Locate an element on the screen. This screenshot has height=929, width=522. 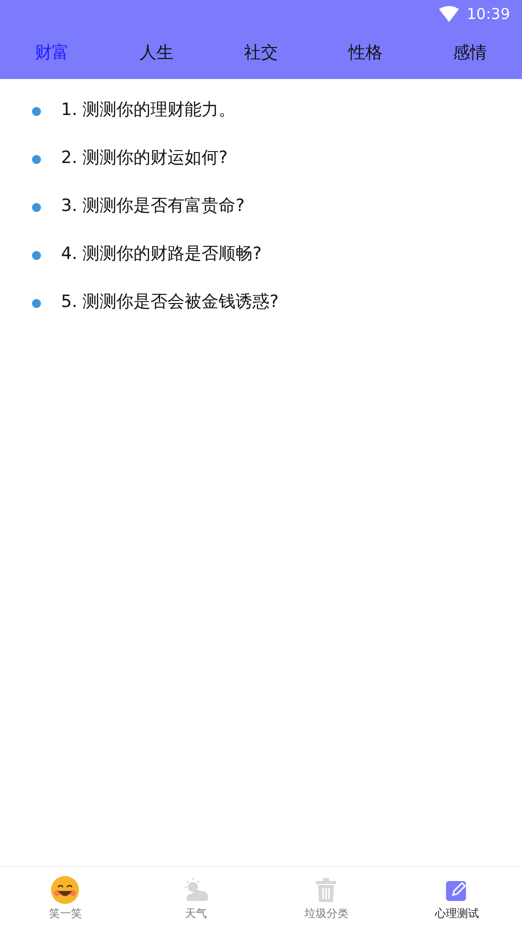
nav-tab: 笑一笑 is located at coordinates (65, 898).